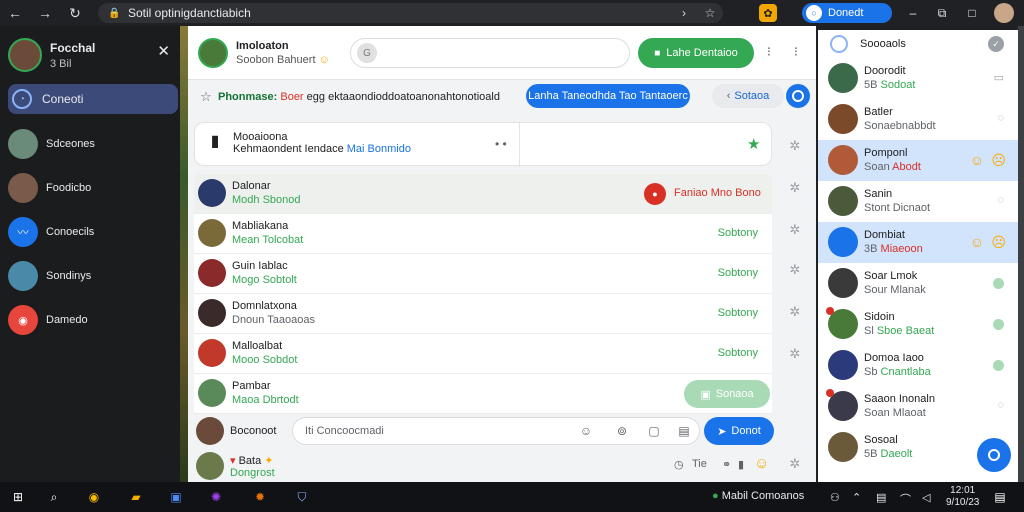  I want to click on search-input: G, so click(490, 53).